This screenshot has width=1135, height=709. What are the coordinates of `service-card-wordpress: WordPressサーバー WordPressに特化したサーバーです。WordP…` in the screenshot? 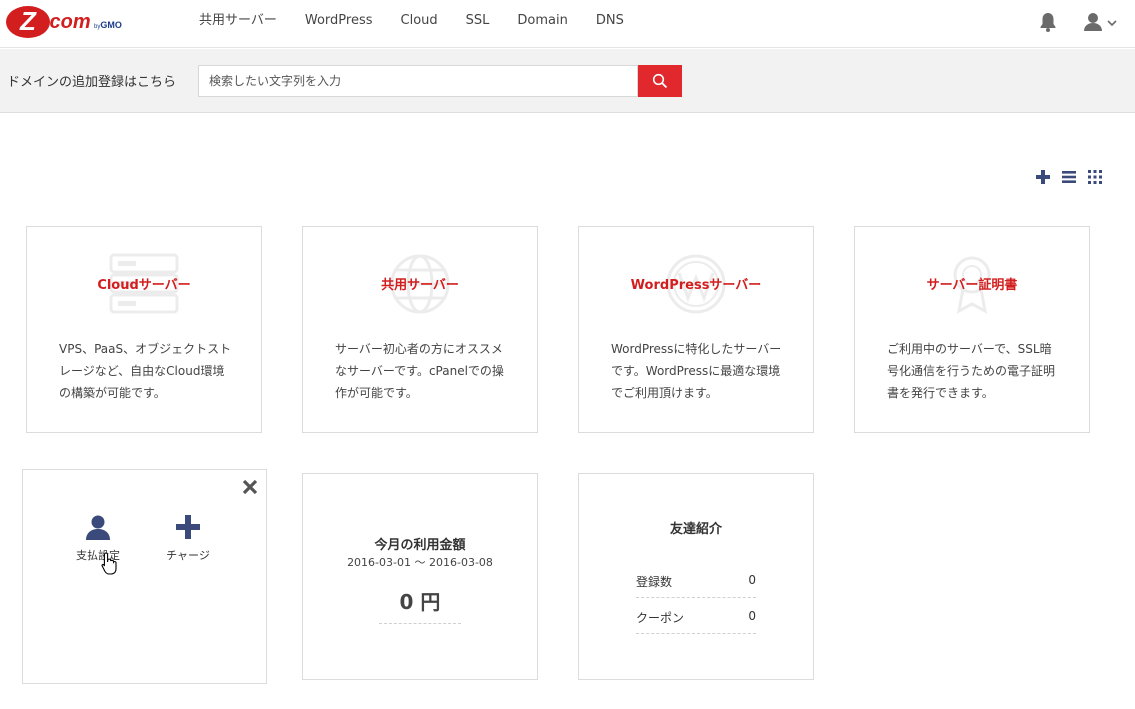 It's located at (696, 329).